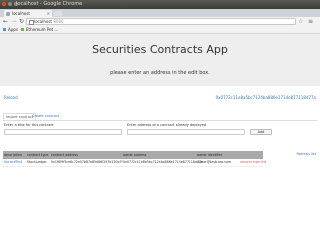 Image resolution: width=320 pixels, height=240 pixels. What do you see at coordinates (63, 132) in the screenshot?
I see `contract-title-input` at bounding box center [63, 132].